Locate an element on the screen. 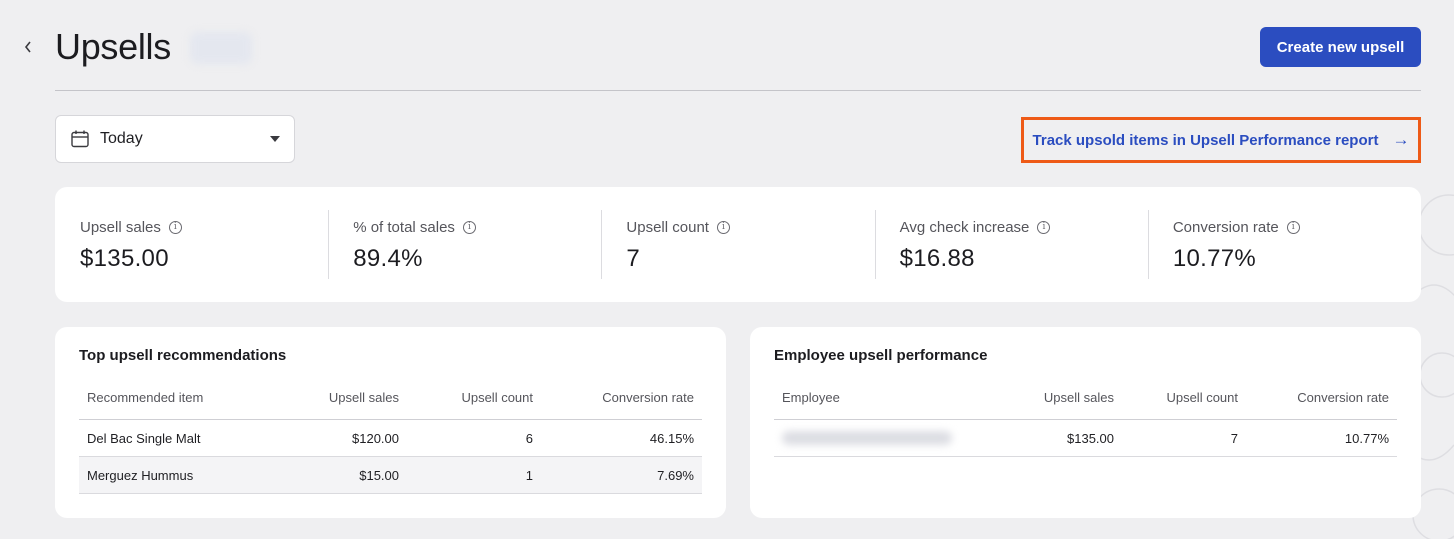  metric-value: 7 is located at coordinates (633, 258).